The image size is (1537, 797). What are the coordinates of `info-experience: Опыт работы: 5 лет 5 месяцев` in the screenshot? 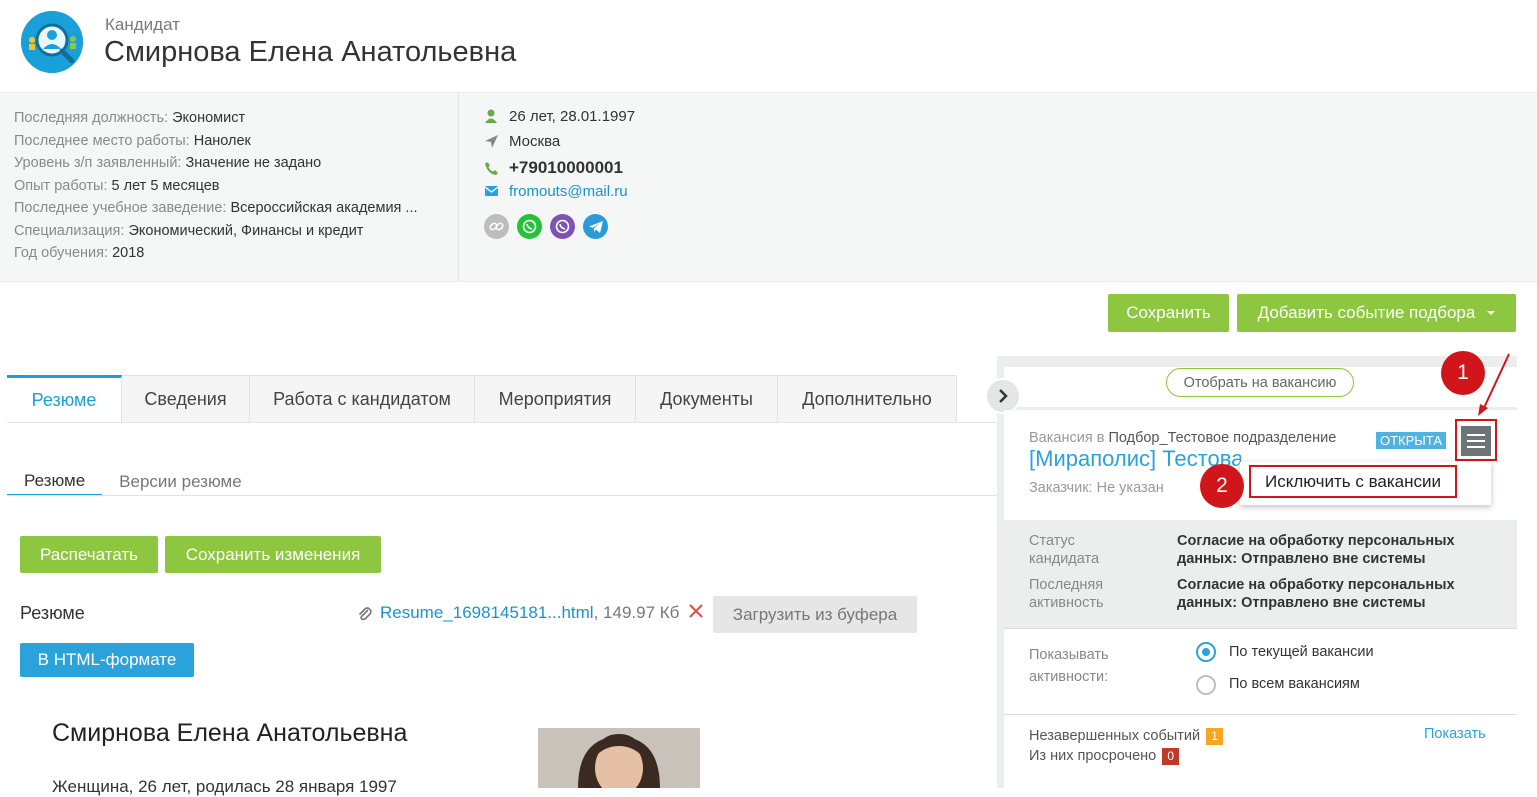 It's located at (117, 185).